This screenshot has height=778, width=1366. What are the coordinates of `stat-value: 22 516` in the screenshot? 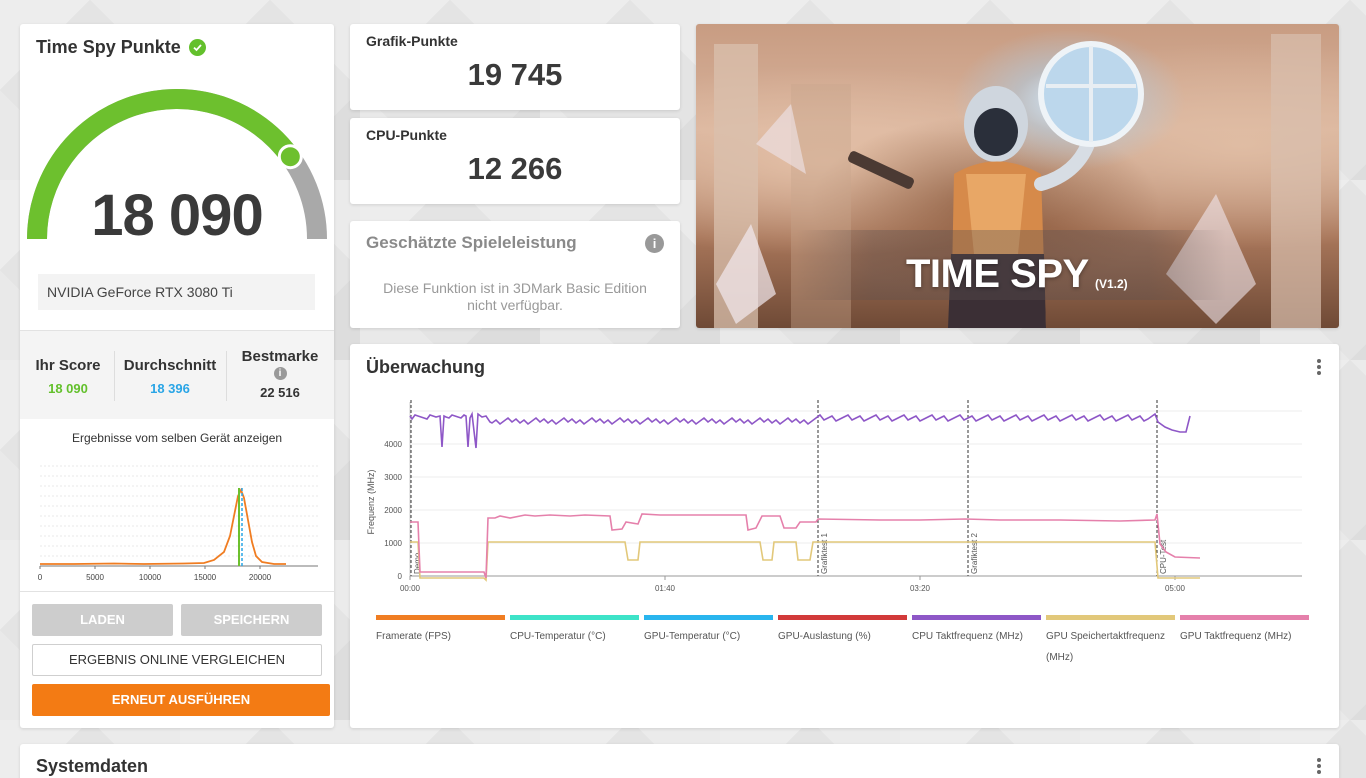 It's located at (280, 392).